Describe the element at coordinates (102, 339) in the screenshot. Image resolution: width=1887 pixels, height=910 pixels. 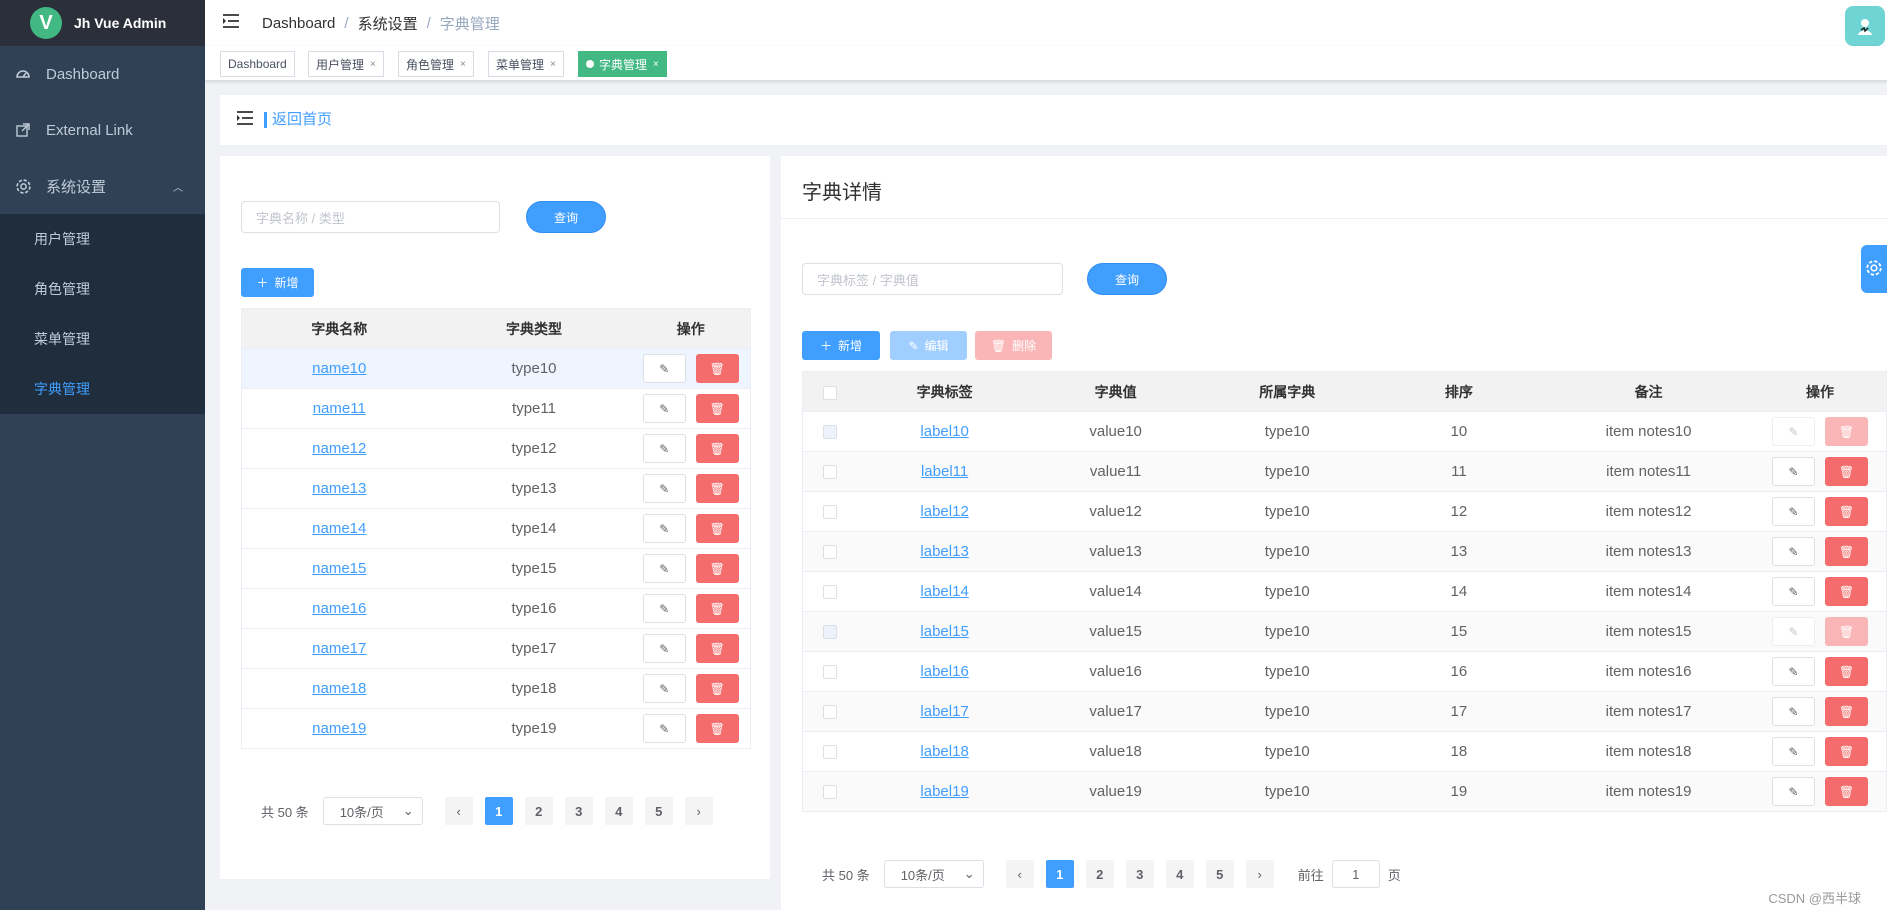
I see `sidebar-item-menus: 菜单管理` at that location.